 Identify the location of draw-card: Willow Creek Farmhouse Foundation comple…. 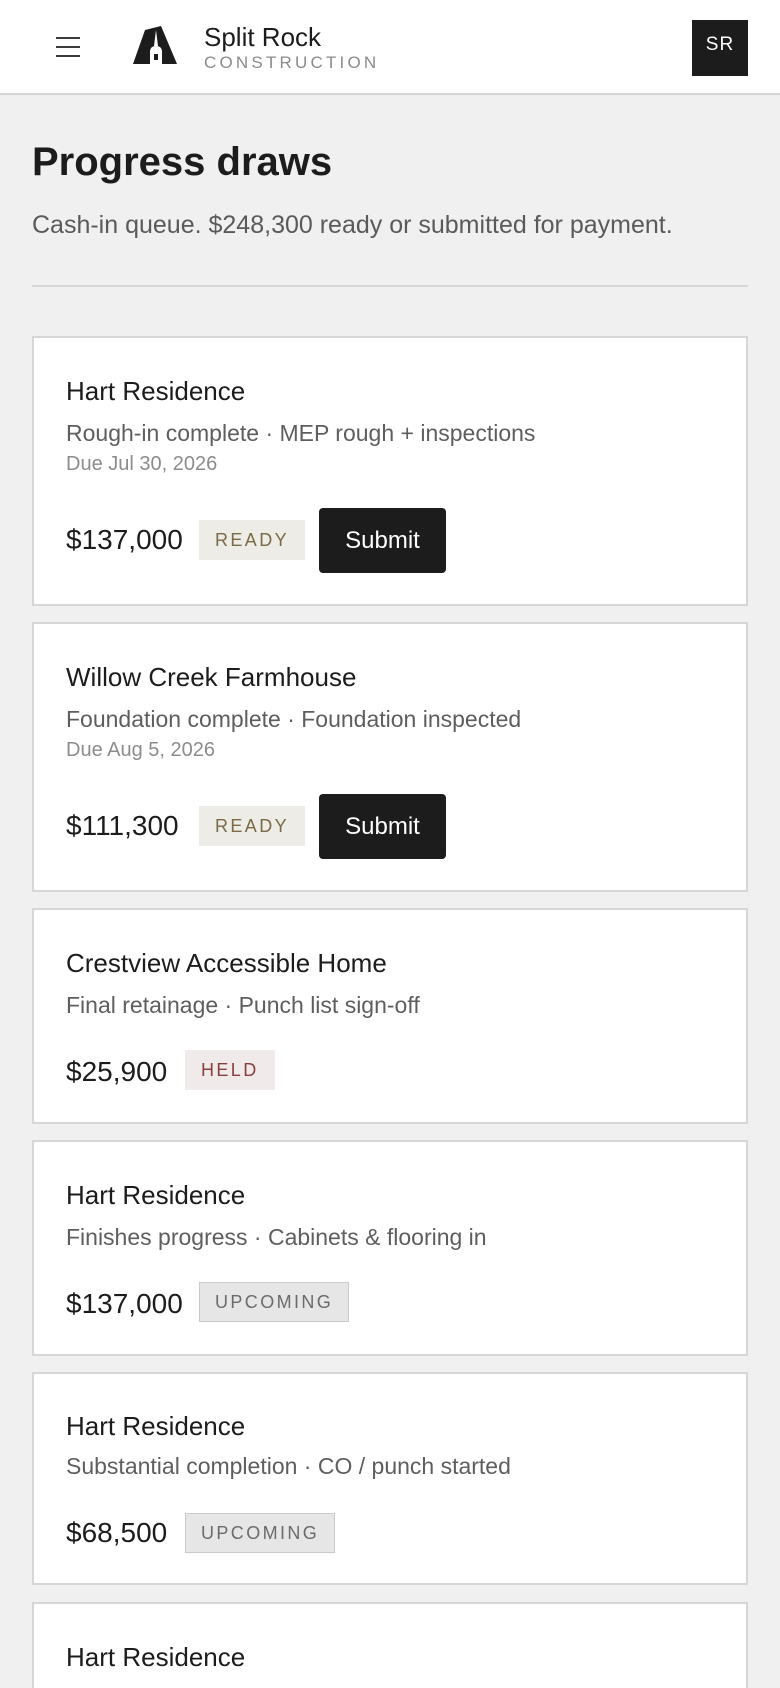
(390, 757).